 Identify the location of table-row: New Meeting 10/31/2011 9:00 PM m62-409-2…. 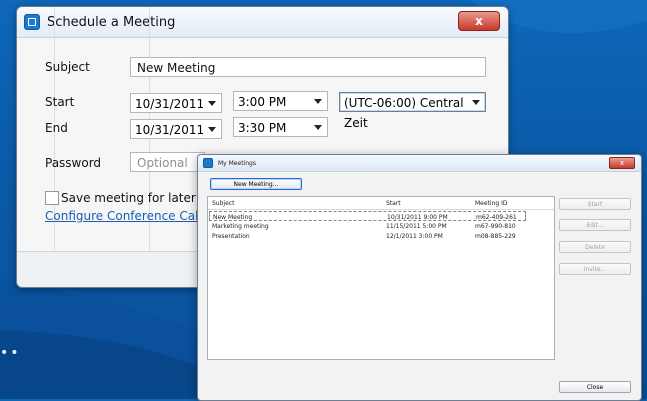
(367, 216).